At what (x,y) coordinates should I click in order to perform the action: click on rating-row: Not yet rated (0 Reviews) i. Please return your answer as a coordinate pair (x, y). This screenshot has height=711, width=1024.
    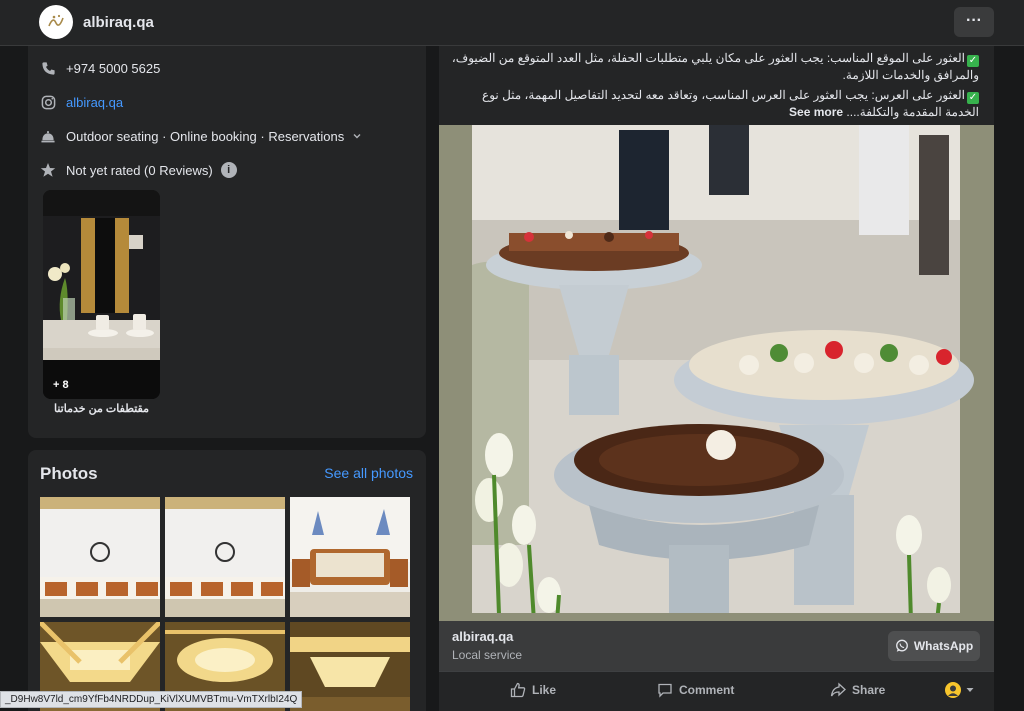
    Looking at the image, I should click on (138, 170).